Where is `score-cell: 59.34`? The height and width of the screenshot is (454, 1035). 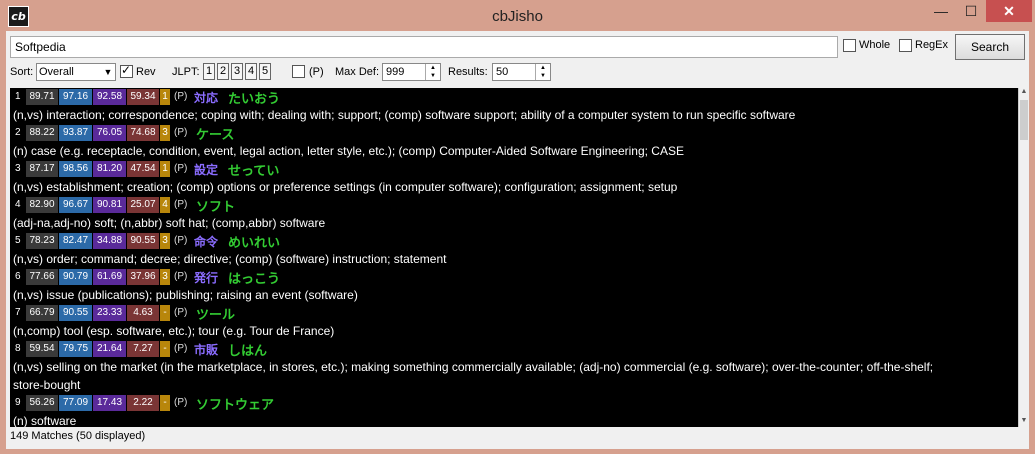 score-cell: 59.34 is located at coordinates (143, 97).